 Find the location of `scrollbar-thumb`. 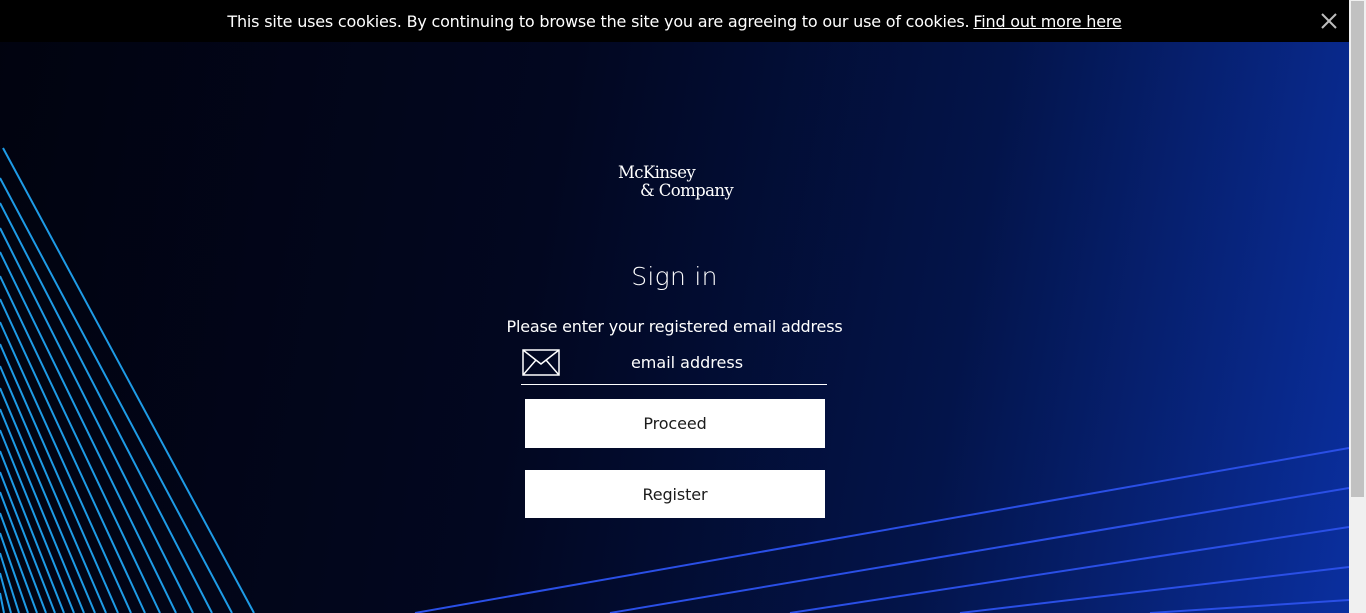

scrollbar-thumb is located at coordinates (1357, 249).